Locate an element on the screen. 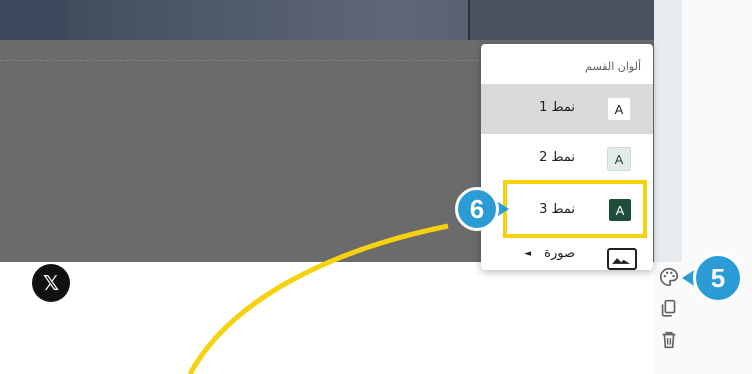  menu-item-label: نمط 1 is located at coordinates (557, 107).